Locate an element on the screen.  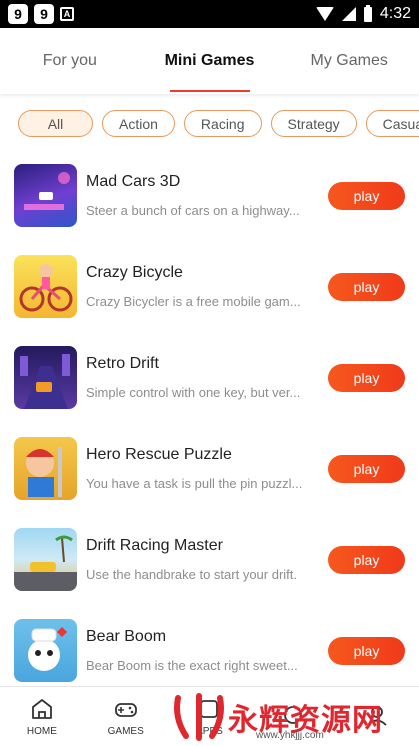
top-tab-bar: For you Mini Games My Games is located at coordinates (209, 61).